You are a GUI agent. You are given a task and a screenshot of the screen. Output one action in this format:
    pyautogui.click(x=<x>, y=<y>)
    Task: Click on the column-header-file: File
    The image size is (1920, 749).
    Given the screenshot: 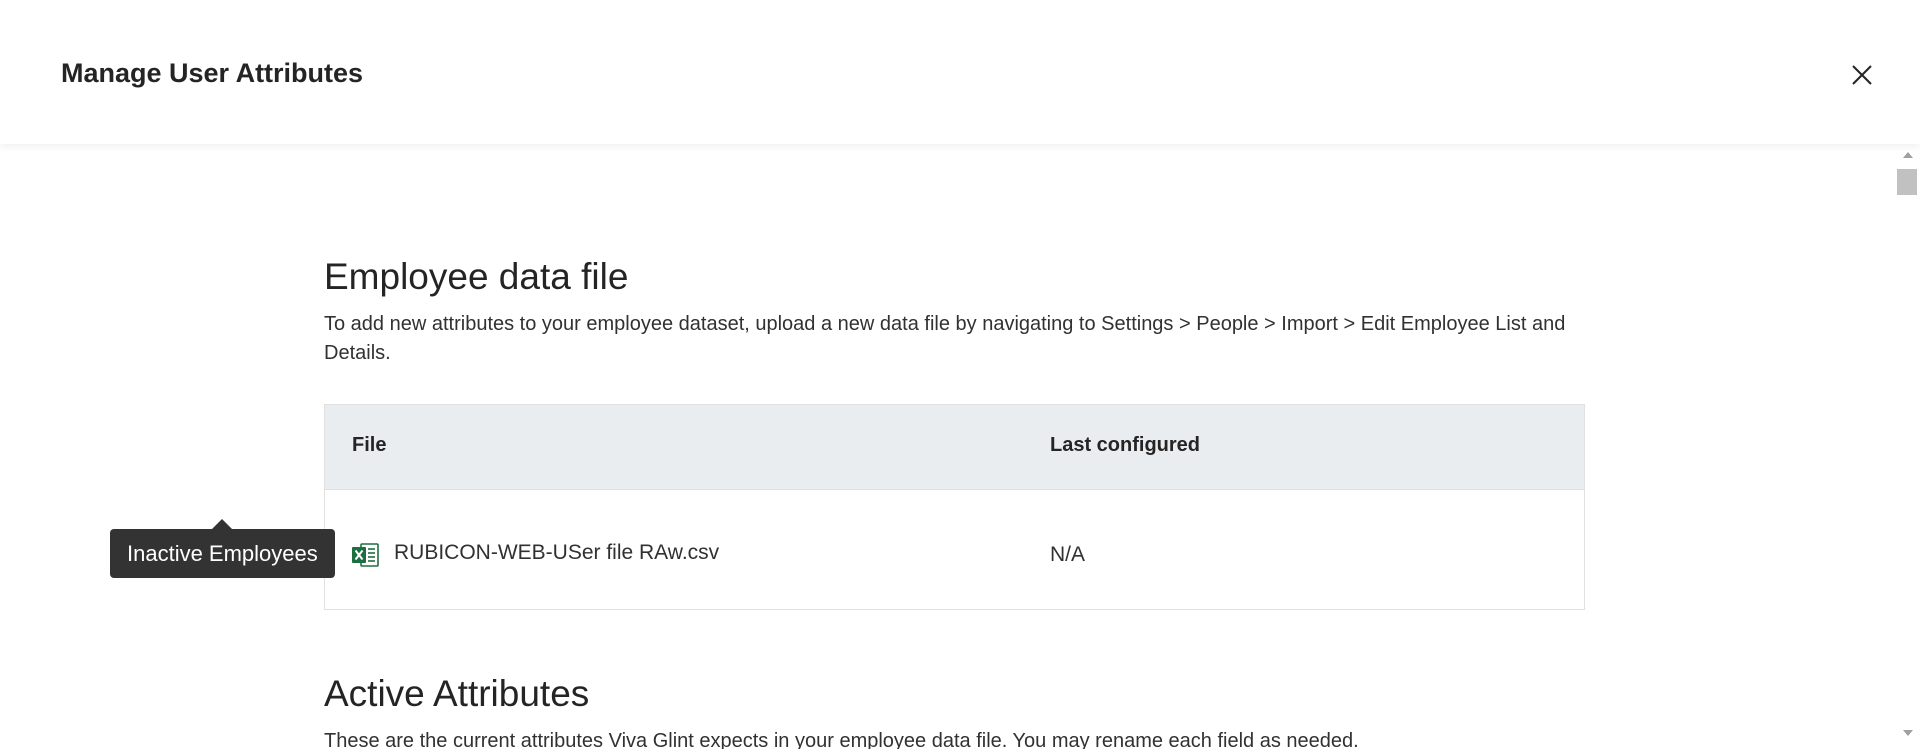 What is the action you would take?
    pyautogui.click(x=369, y=445)
    